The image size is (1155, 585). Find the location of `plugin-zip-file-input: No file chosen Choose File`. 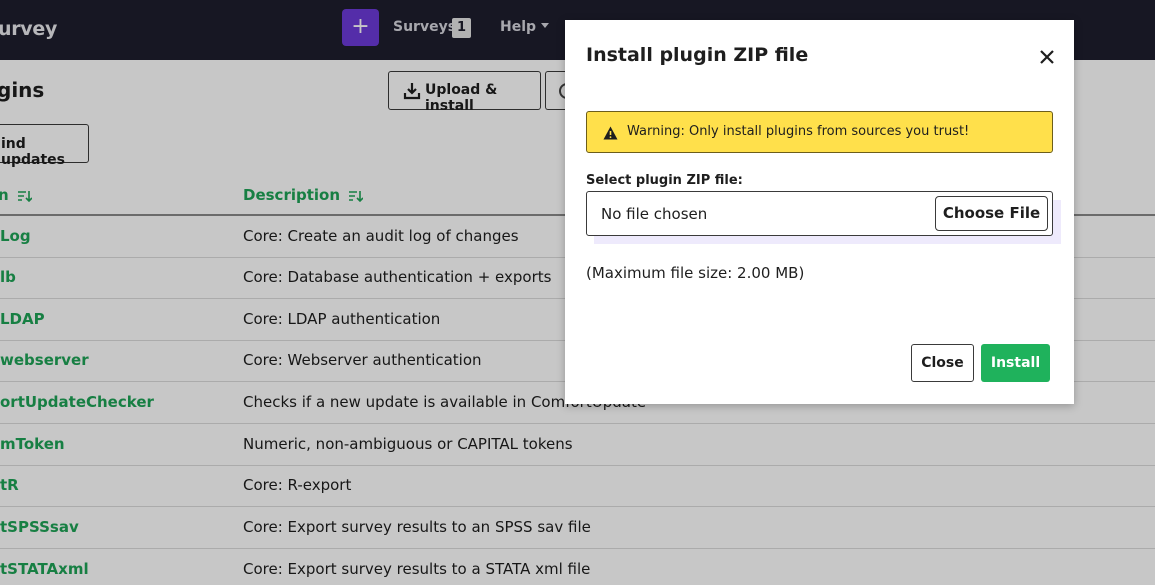

plugin-zip-file-input: No file chosen Choose File is located at coordinates (819, 213).